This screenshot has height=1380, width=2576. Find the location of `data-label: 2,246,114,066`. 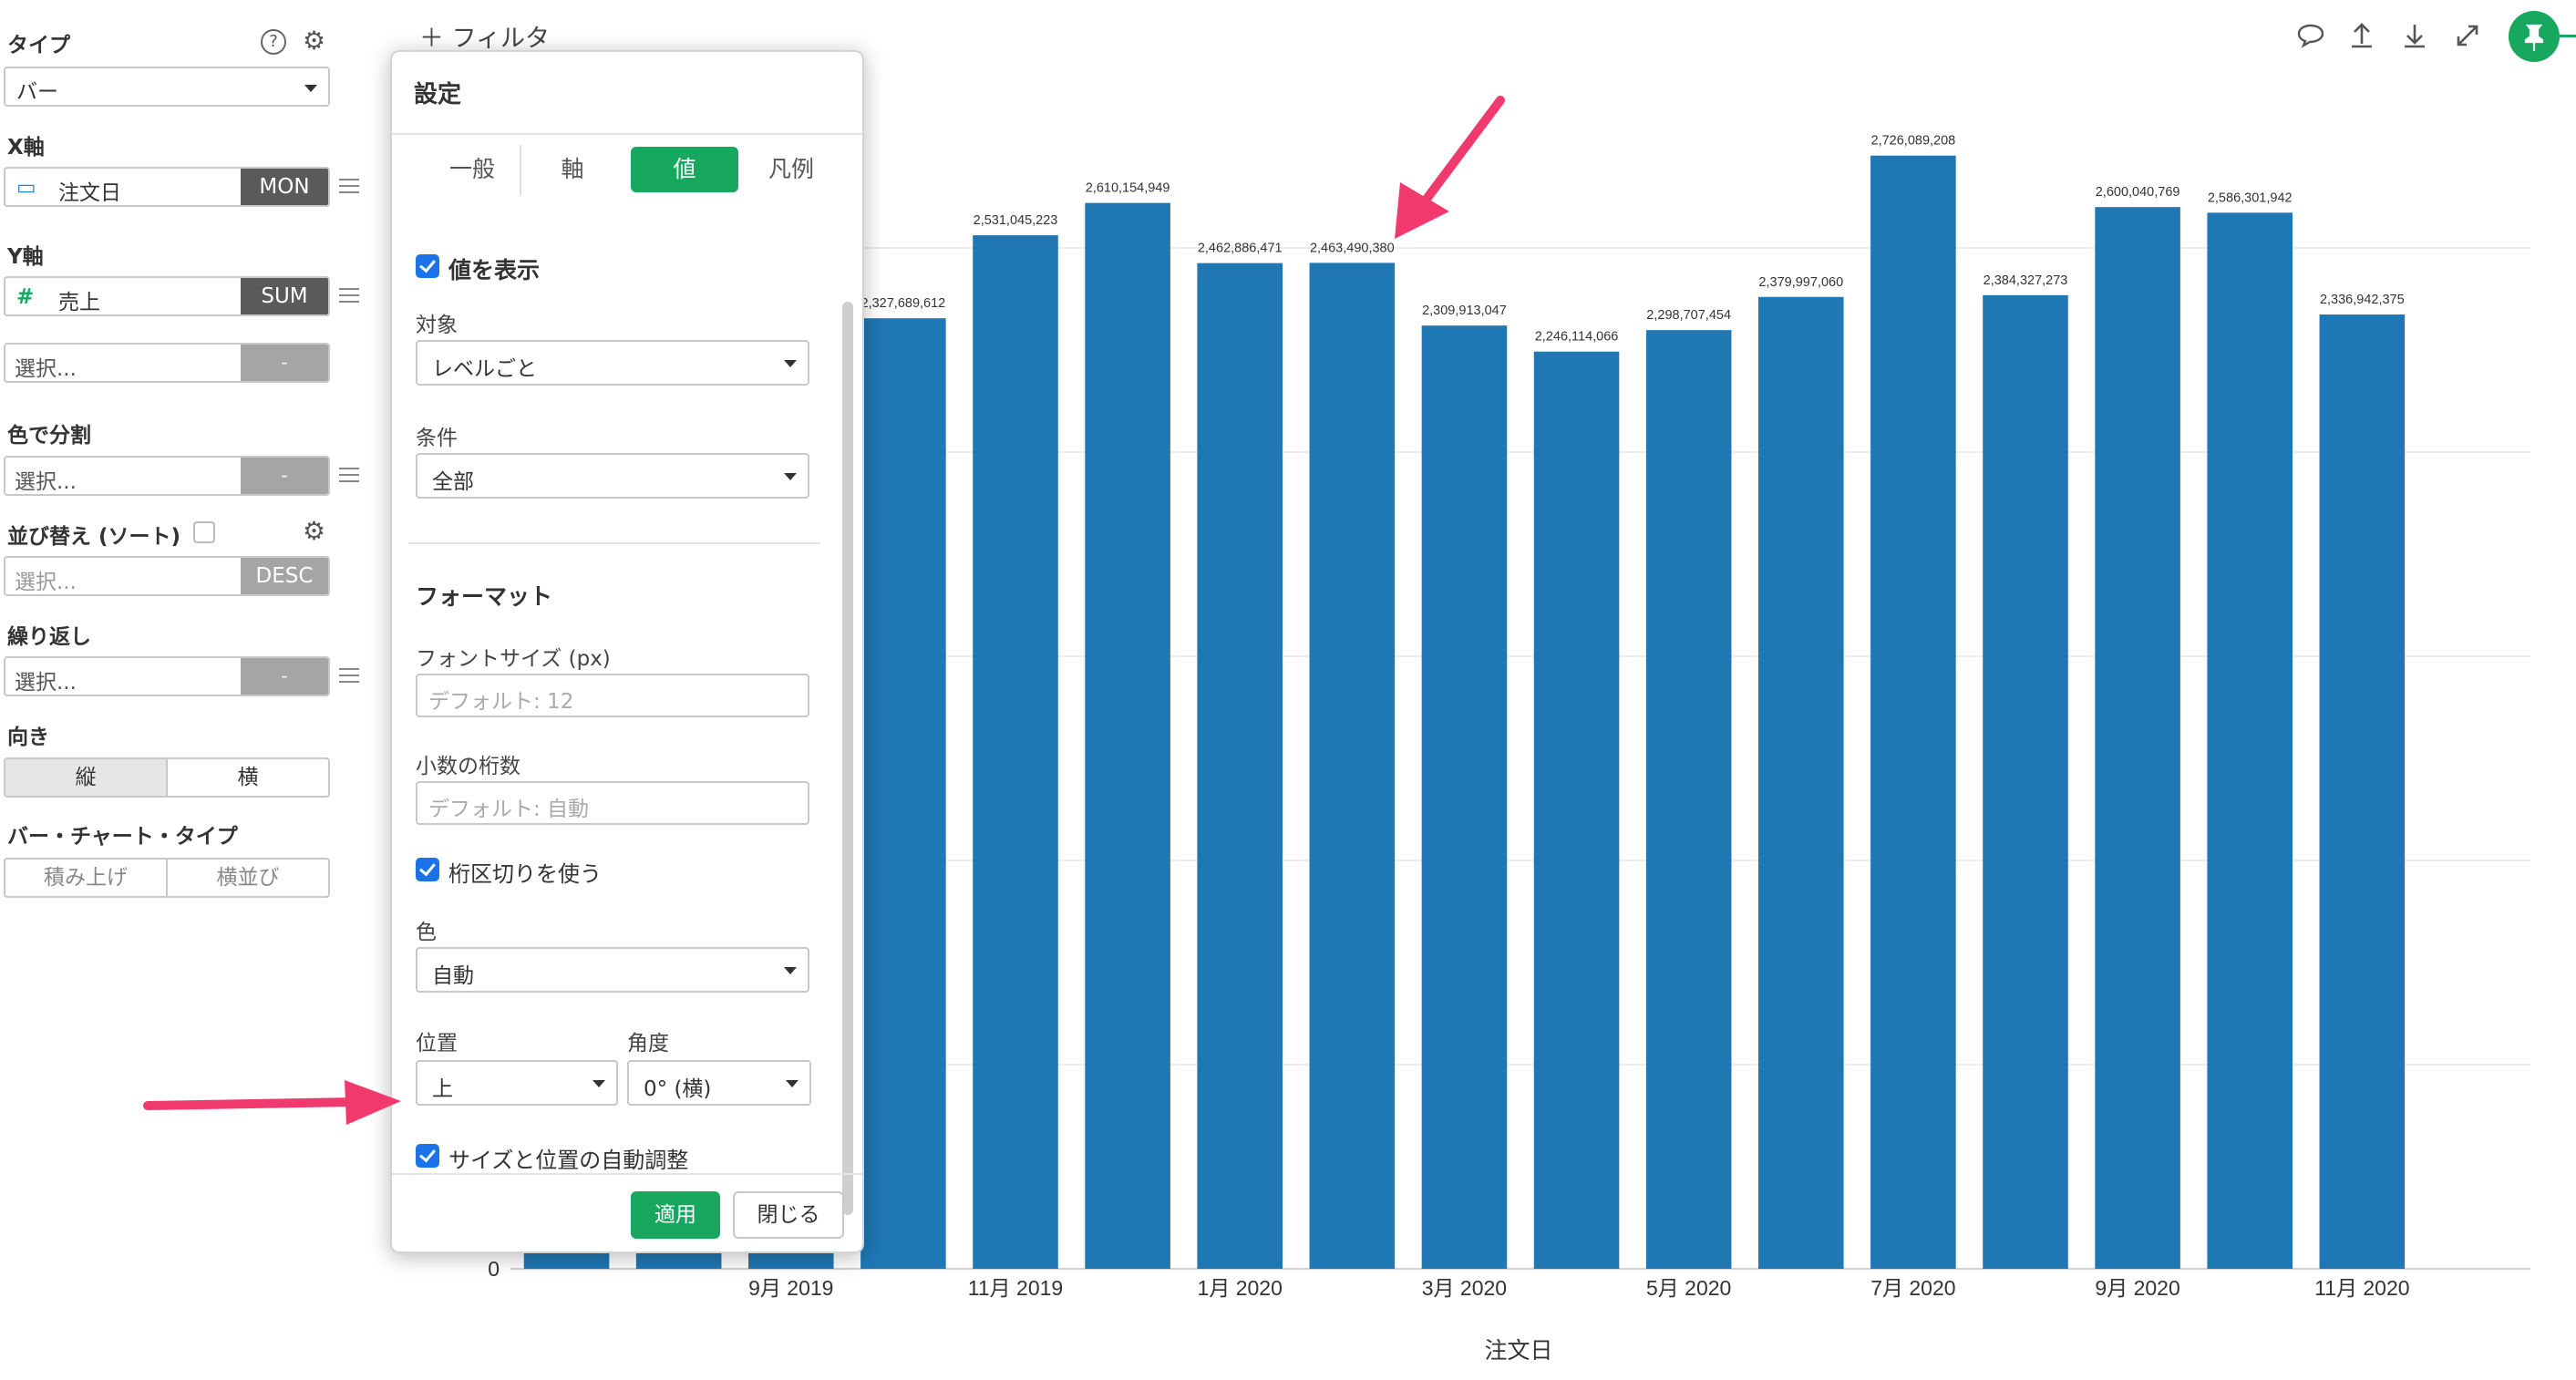

data-label: 2,246,114,066 is located at coordinates (1577, 338).